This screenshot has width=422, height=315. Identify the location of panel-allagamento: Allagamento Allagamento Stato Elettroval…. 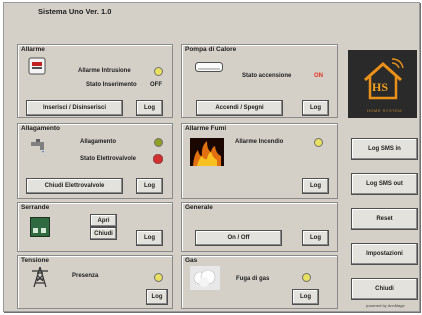
(95, 161).